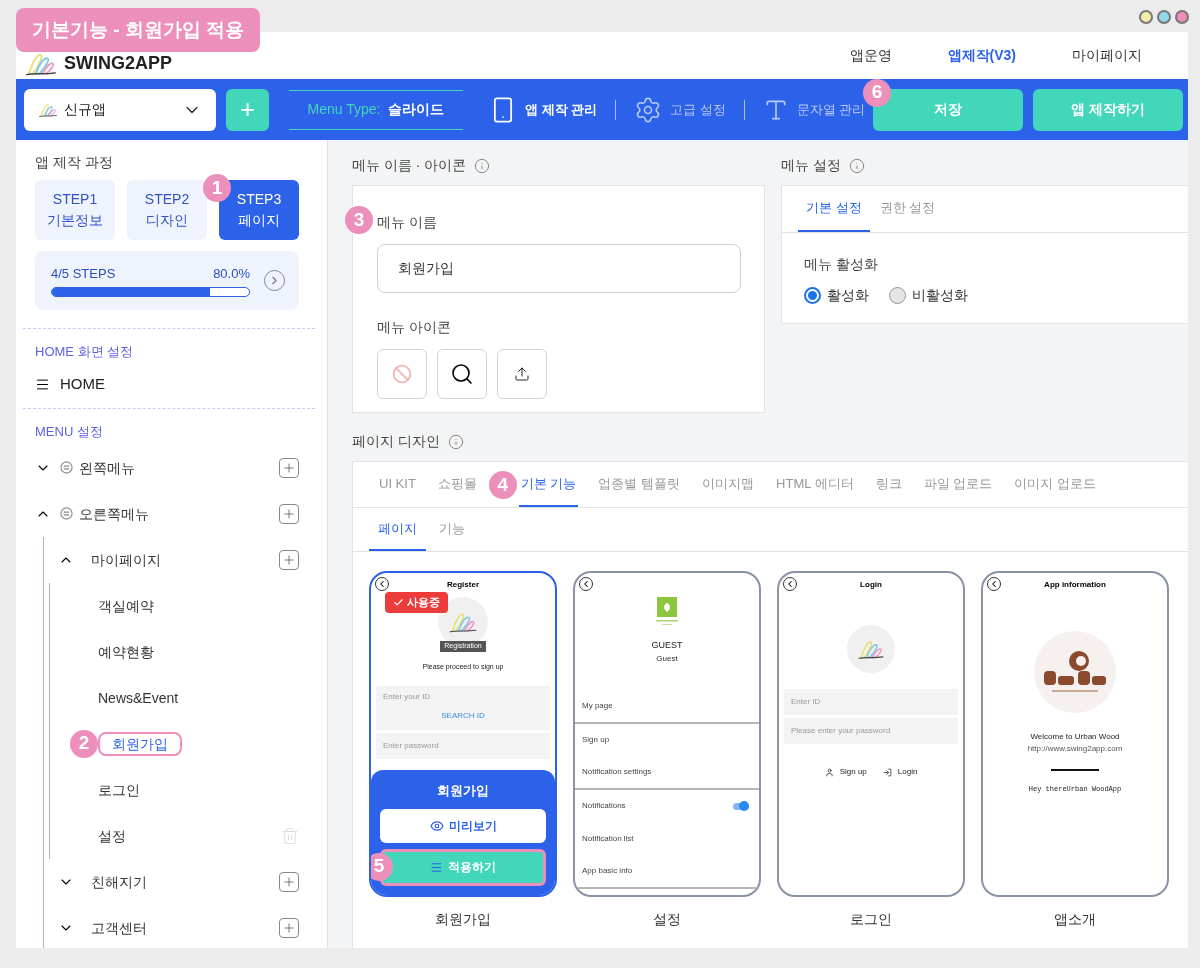 This screenshot has height=968, width=1200. What do you see at coordinates (667, 740) in the screenshot?
I see `settings-row: Sign up` at bounding box center [667, 740].